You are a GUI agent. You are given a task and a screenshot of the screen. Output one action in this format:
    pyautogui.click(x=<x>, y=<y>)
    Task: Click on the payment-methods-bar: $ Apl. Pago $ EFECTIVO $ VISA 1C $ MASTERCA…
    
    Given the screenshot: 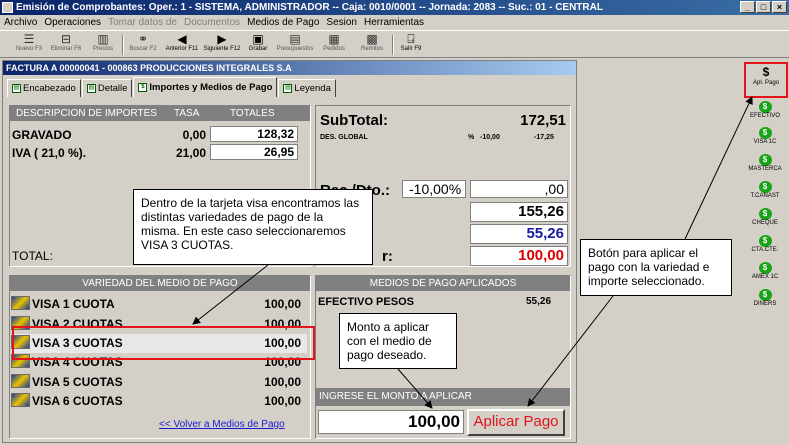 What is the action you would take?
    pyautogui.click(x=766, y=252)
    